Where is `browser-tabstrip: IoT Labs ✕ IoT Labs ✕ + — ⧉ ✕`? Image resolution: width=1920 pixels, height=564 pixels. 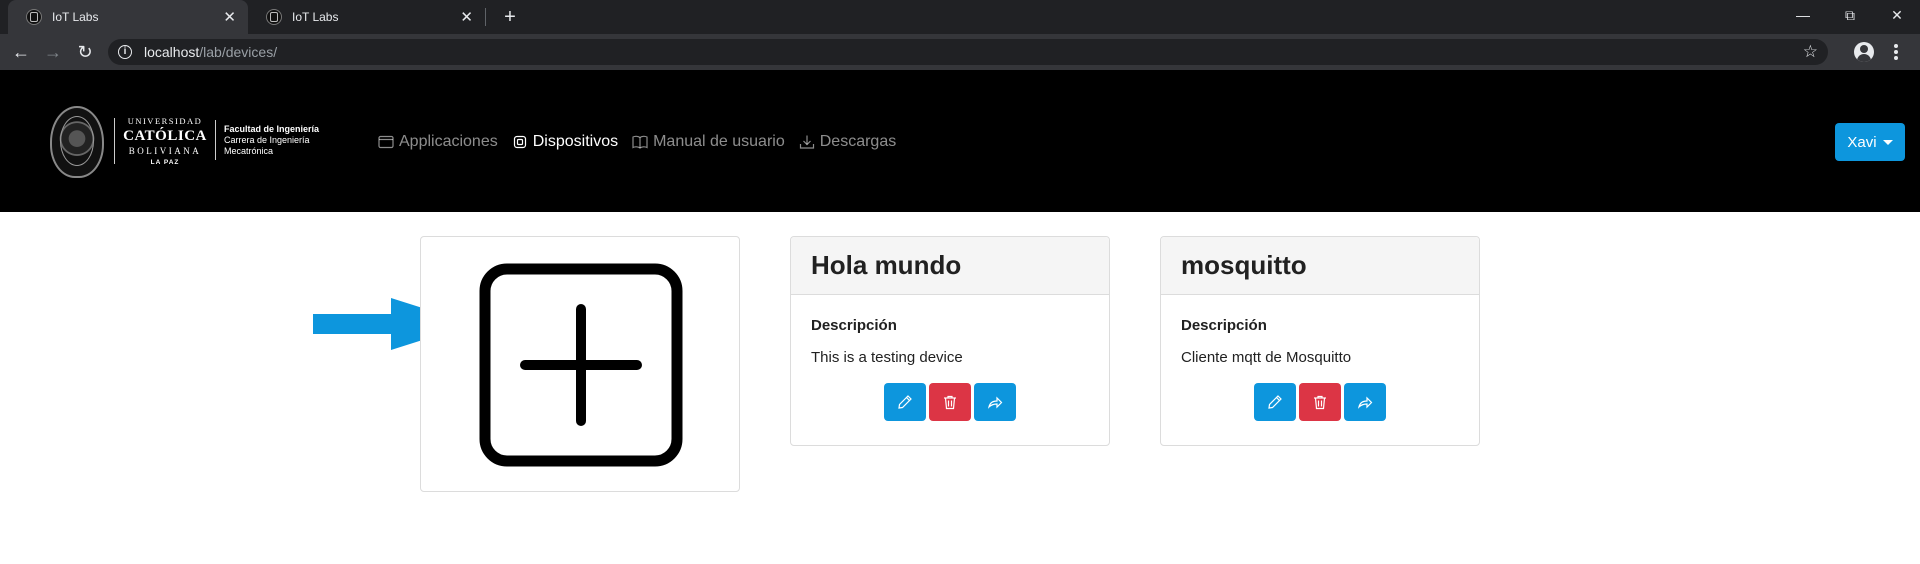
browser-tabstrip: IoT Labs ✕ IoT Labs ✕ + — ⧉ ✕ is located at coordinates (960, 17).